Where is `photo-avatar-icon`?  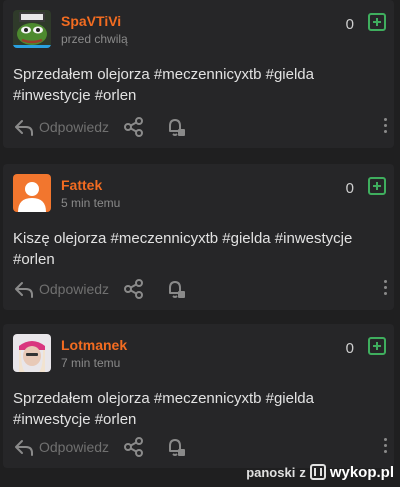
photo-avatar-icon is located at coordinates (32, 353).